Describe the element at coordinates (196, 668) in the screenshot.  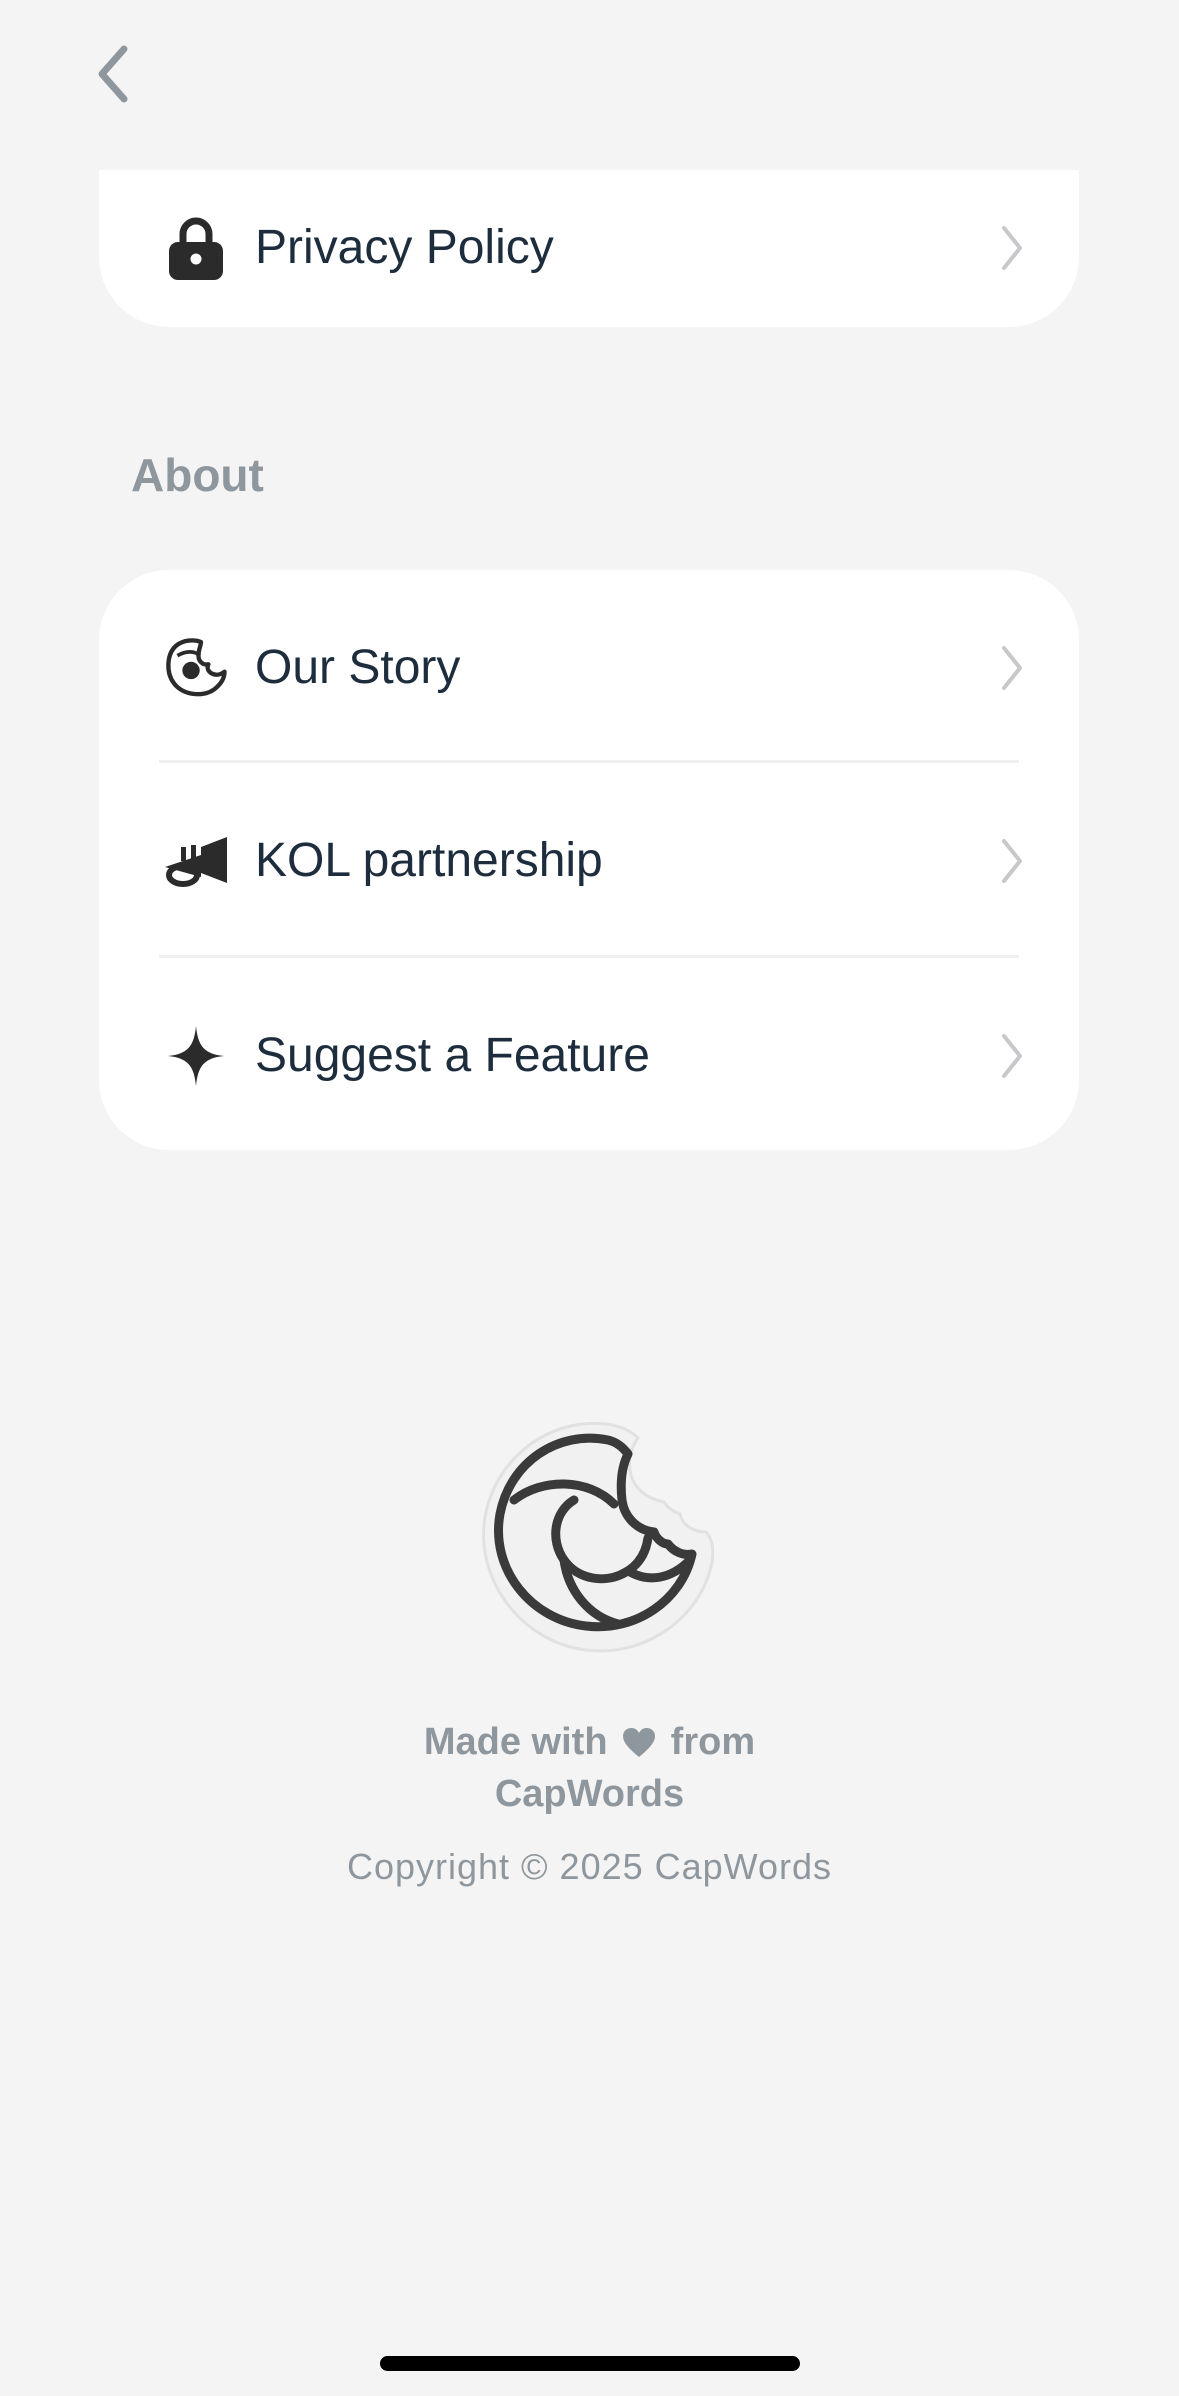
I see `capwords-logo-icon` at that location.